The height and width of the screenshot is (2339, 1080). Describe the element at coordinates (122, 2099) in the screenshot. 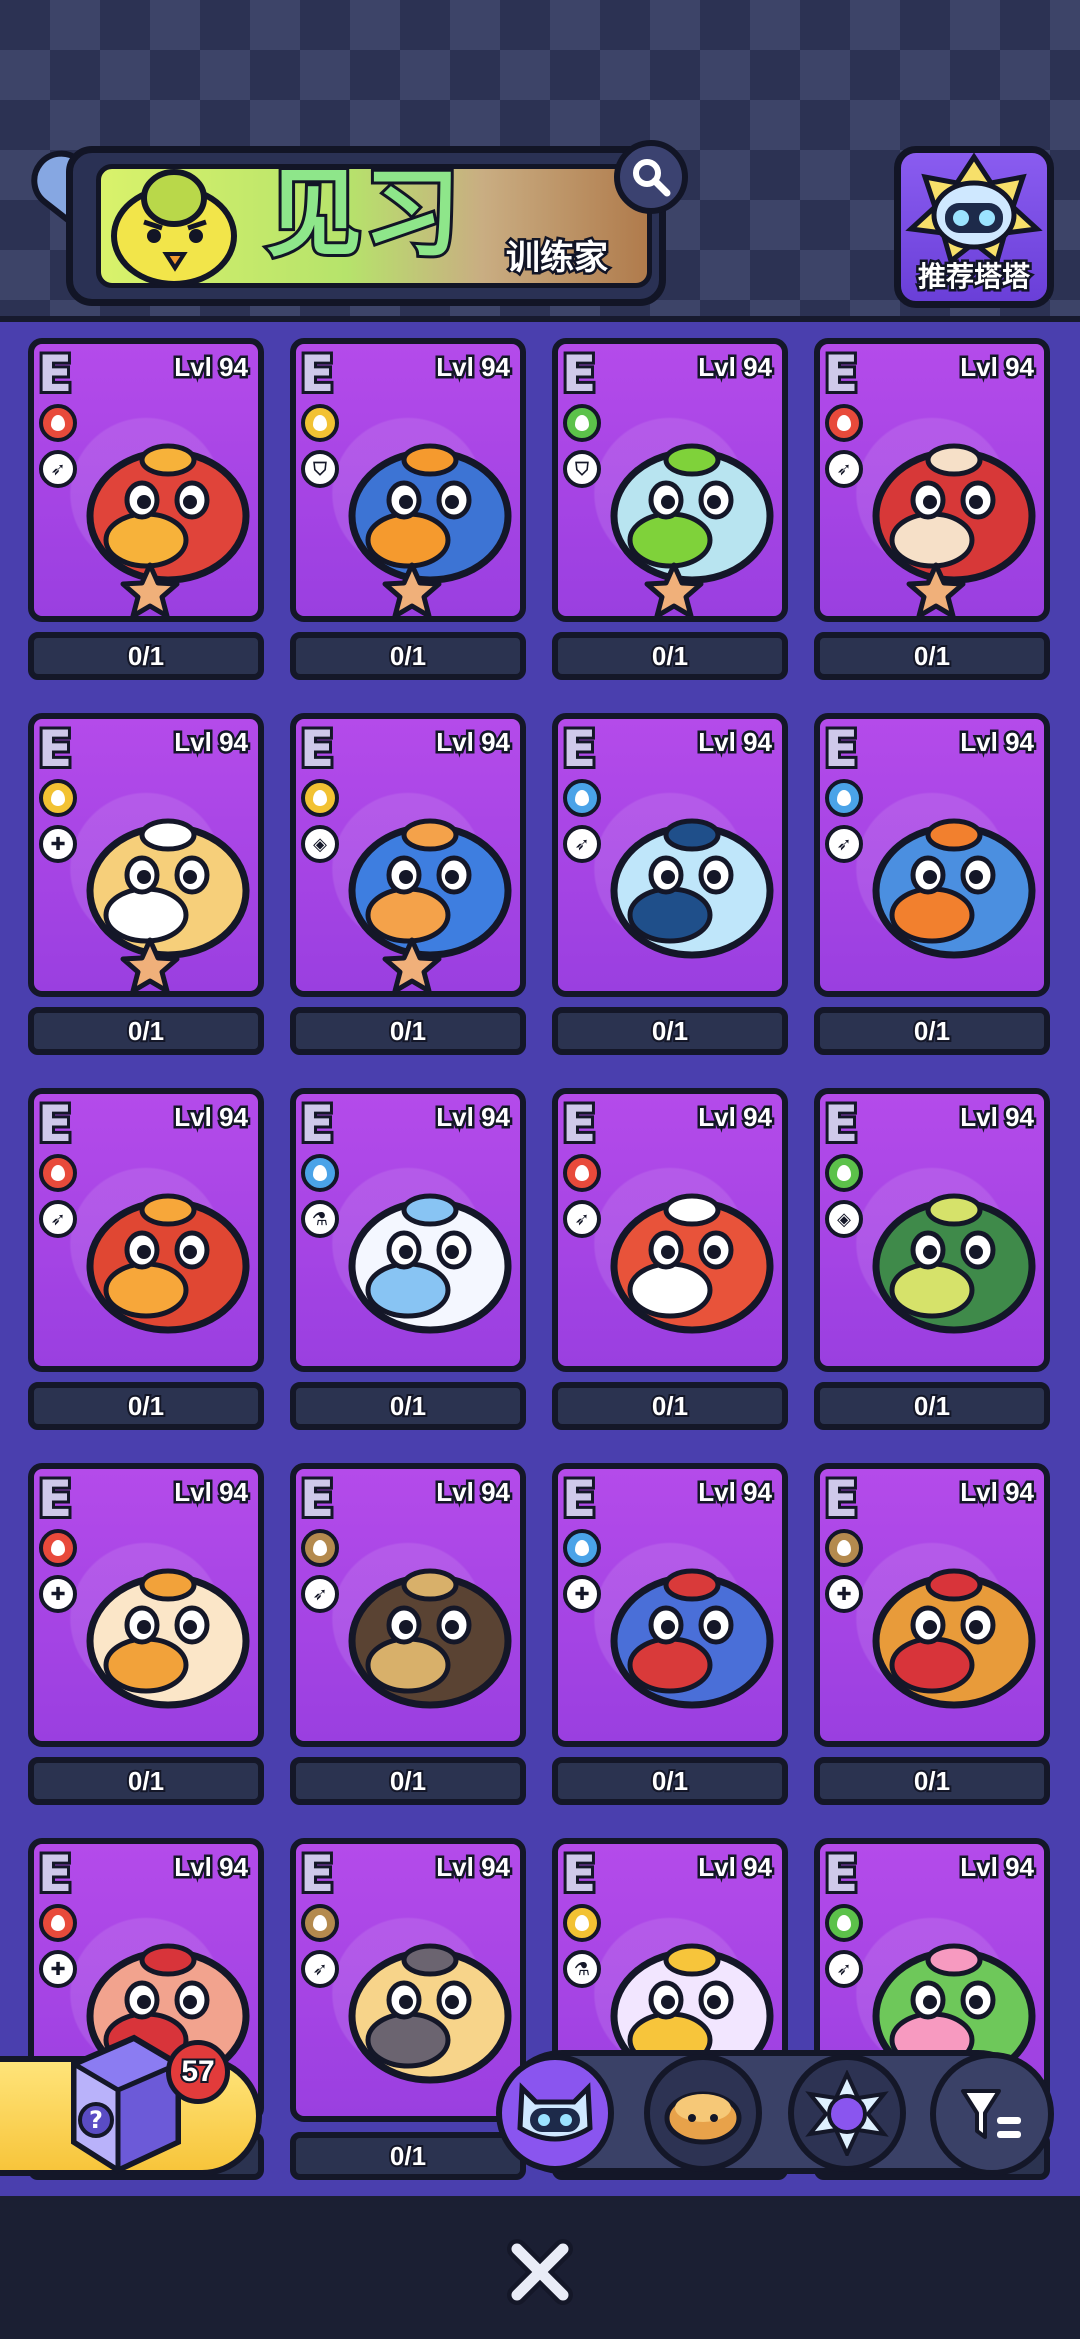

I see `mystery-box-icon: ?` at that location.